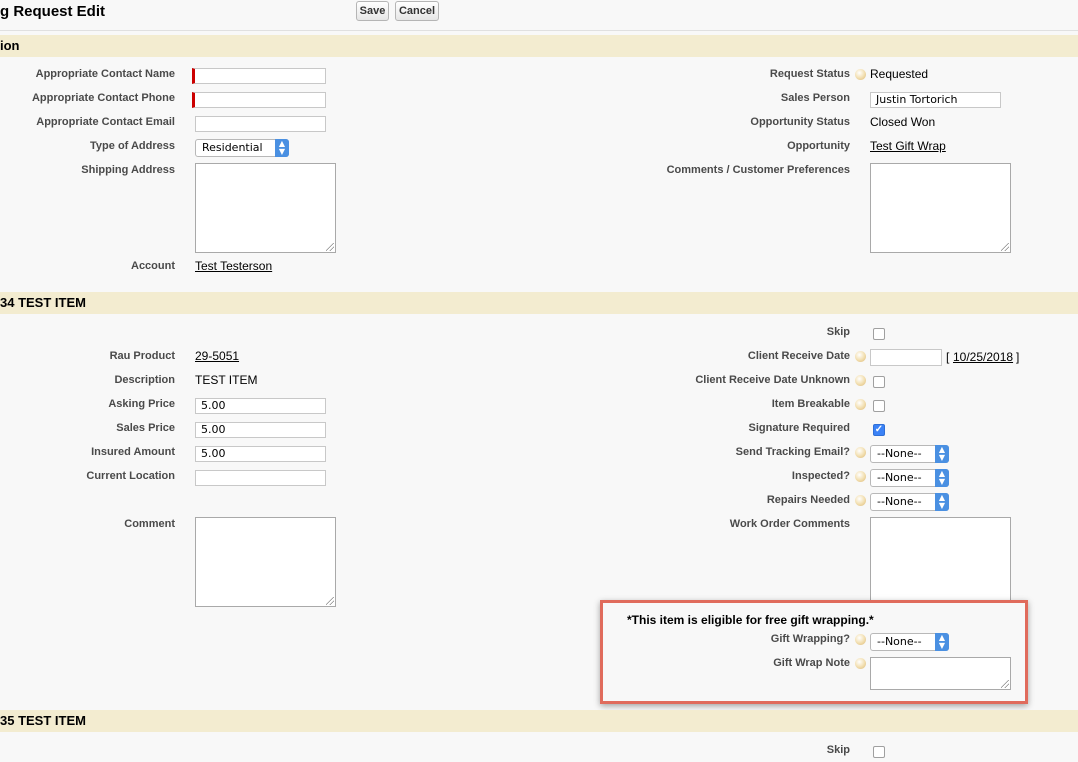 The image size is (1078, 762). Describe the element at coordinates (265, 562) in the screenshot. I see `comment-textarea` at that location.